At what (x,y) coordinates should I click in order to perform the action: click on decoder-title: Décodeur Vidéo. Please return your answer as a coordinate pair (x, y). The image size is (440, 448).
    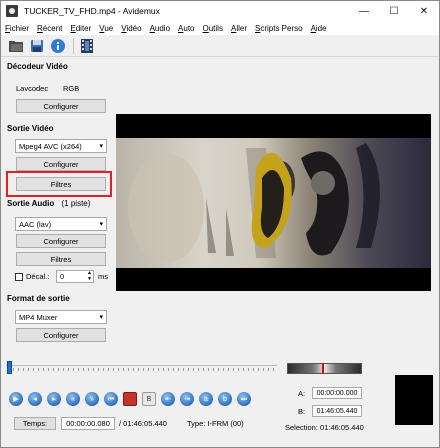
    Looking at the image, I should click on (37, 66).